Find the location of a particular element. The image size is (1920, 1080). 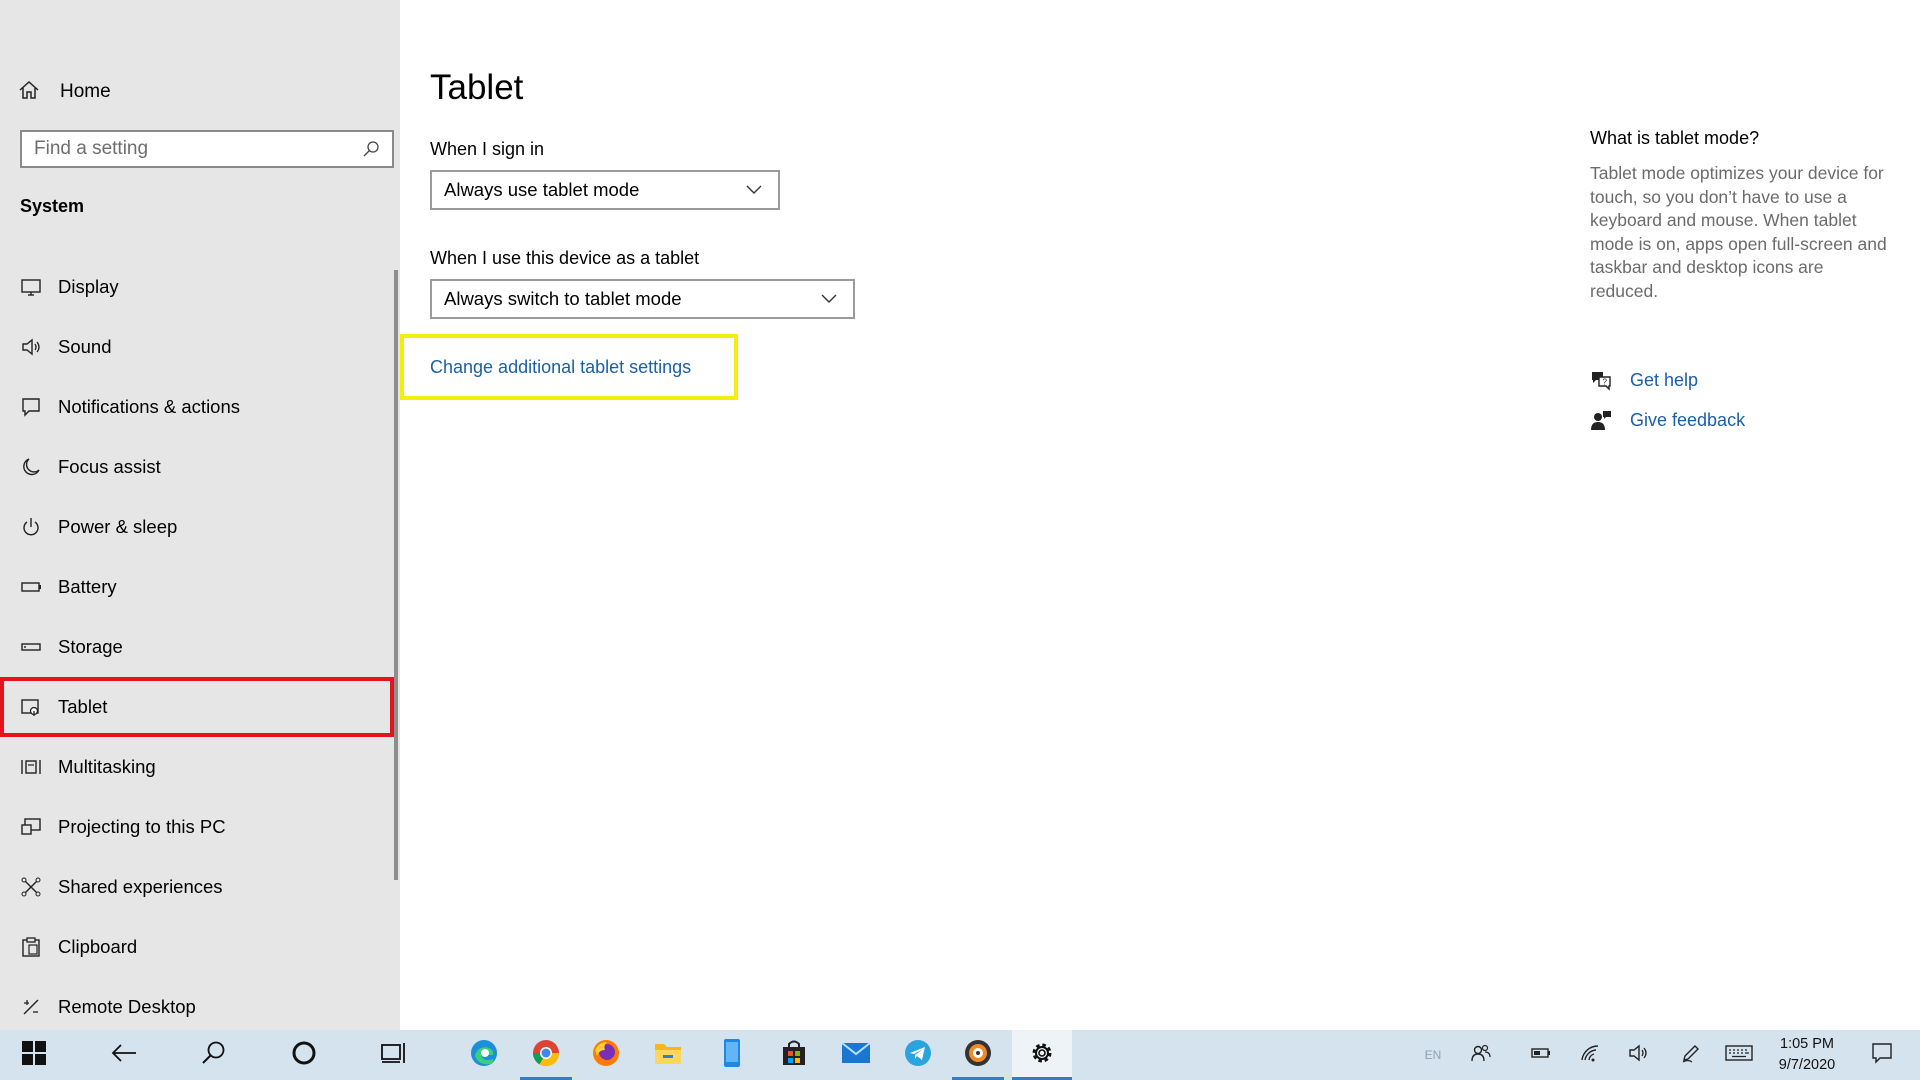

file-explorer-icon is located at coordinates (668, 1055).